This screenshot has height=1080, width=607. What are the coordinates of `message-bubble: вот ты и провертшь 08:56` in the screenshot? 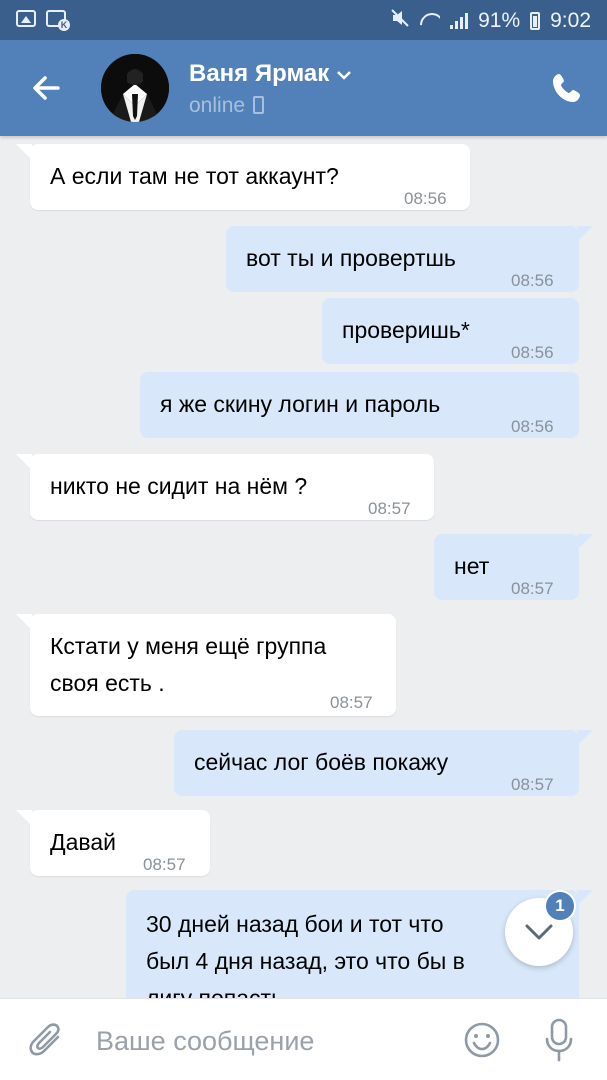 It's located at (409, 259).